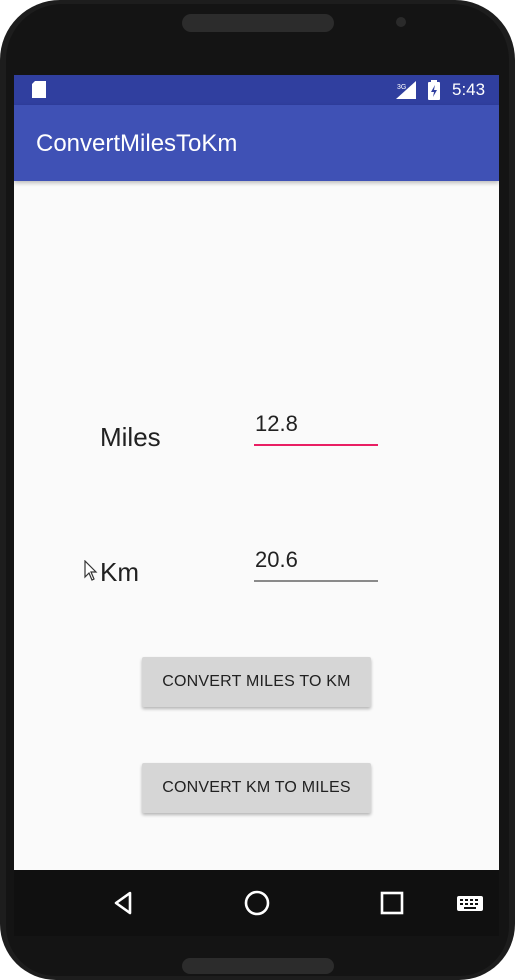  What do you see at coordinates (470, 903) in the screenshot?
I see `keyboard-icon` at bounding box center [470, 903].